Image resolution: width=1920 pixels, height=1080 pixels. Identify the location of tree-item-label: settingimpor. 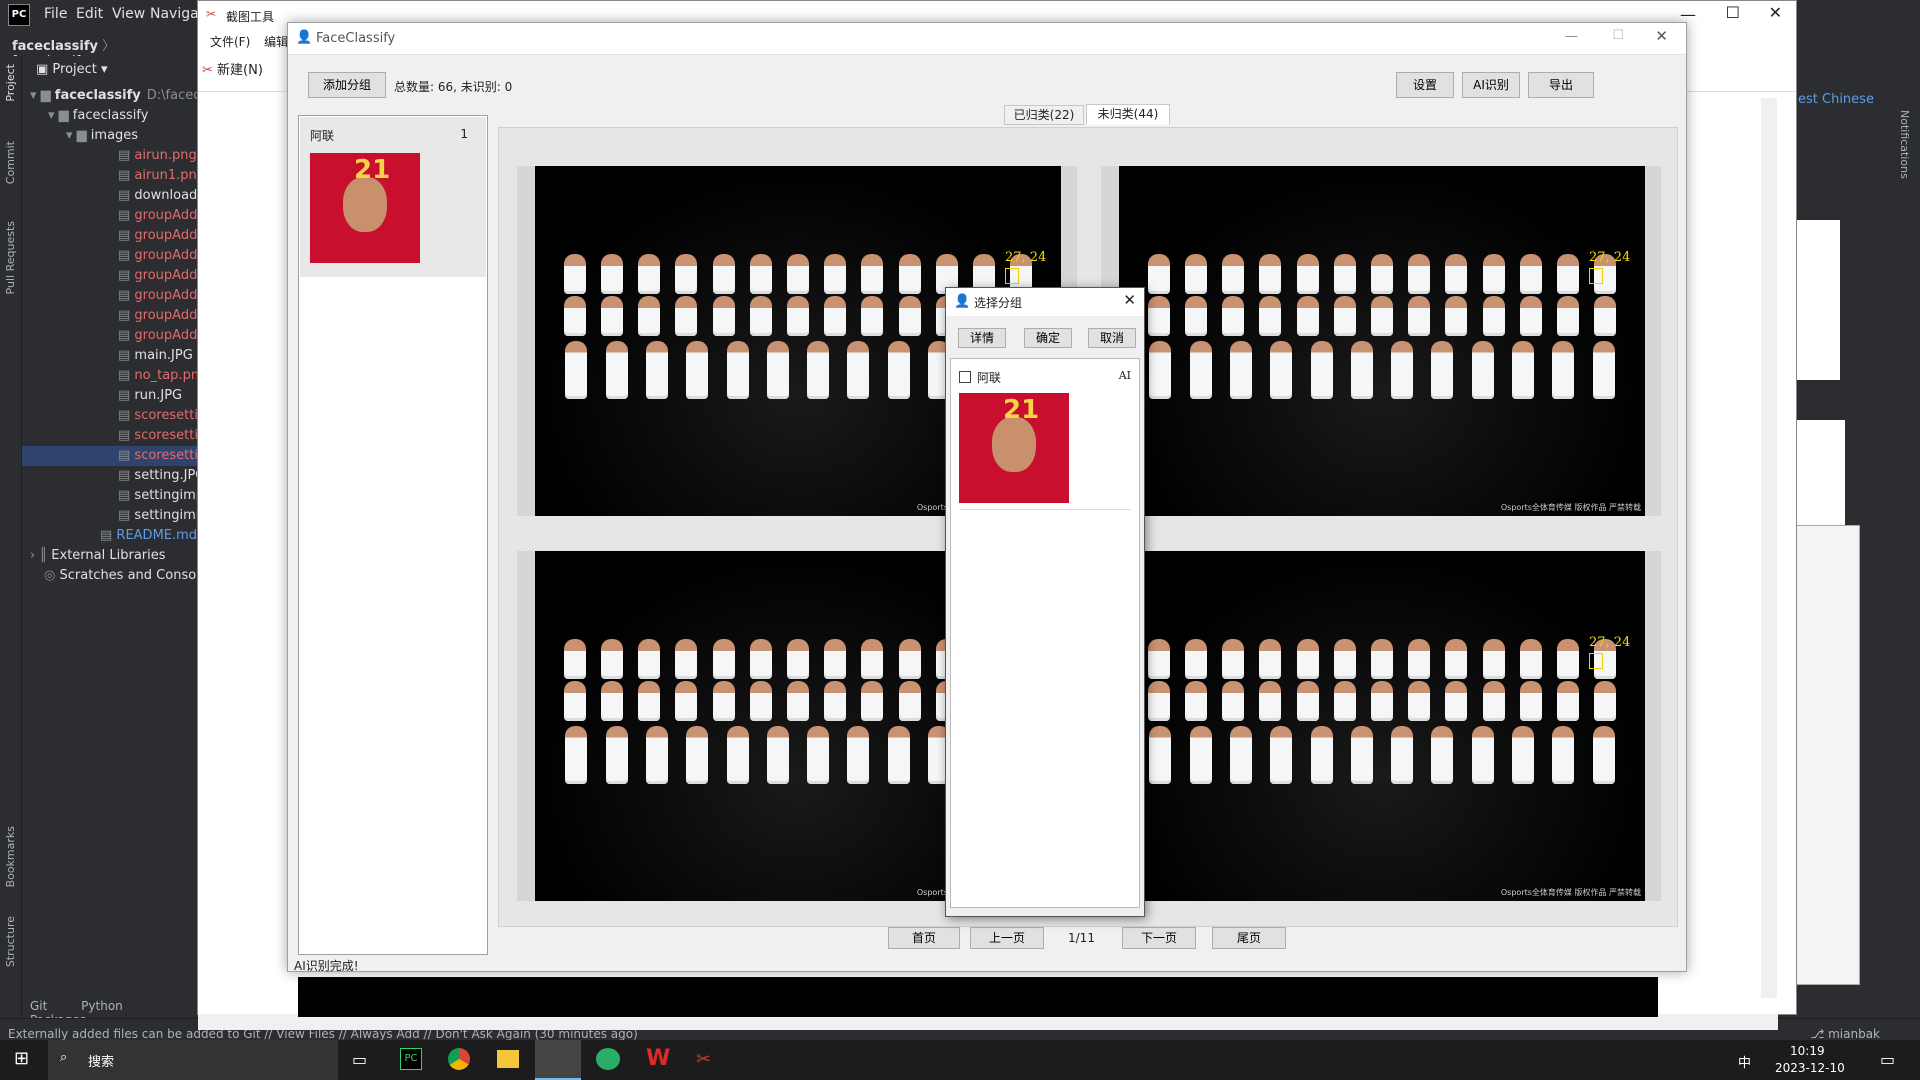
(165, 495).